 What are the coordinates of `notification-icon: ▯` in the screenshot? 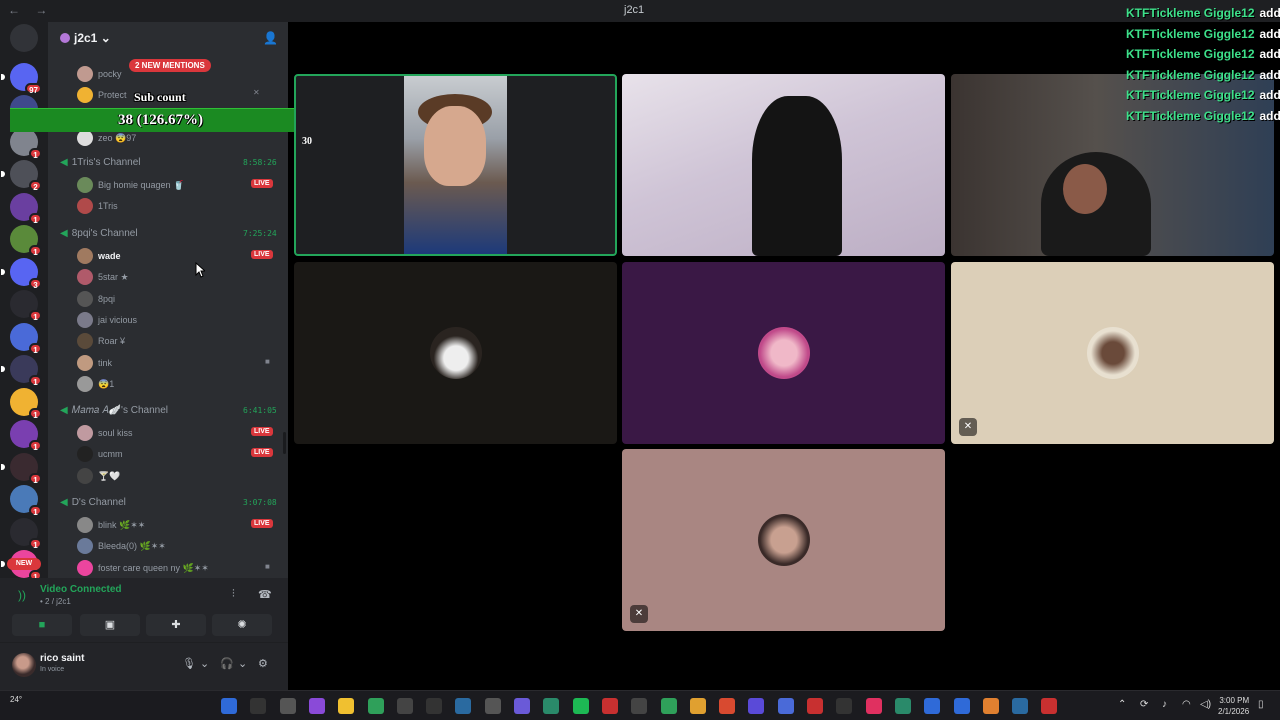 It's located at (1261, 704).